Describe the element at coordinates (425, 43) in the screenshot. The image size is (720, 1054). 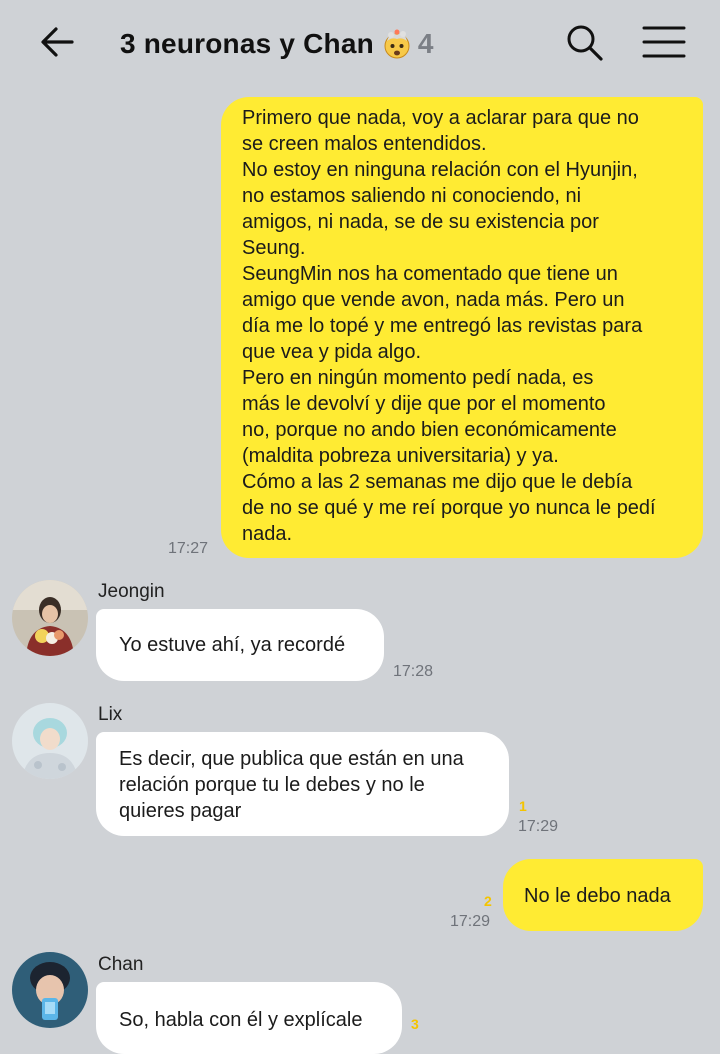
I see `member-count: 4` at that location.